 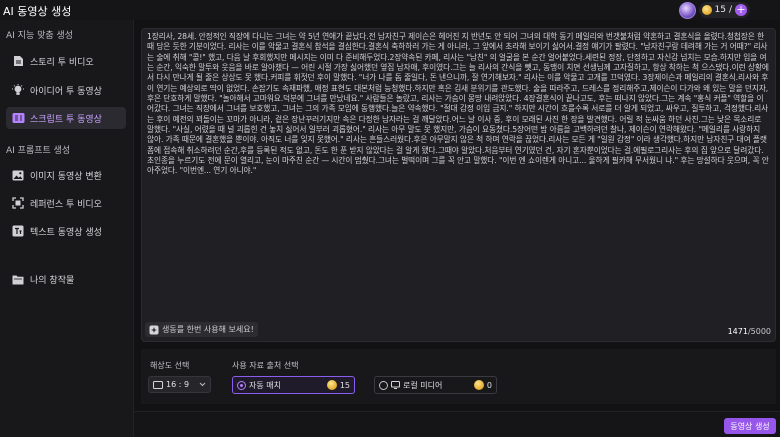 What do you see at coordinates (208, 329) in the screenshot?
I see `polish-label: 생동를 한번 사용해 보세요!` at bounding box center [208, 329].